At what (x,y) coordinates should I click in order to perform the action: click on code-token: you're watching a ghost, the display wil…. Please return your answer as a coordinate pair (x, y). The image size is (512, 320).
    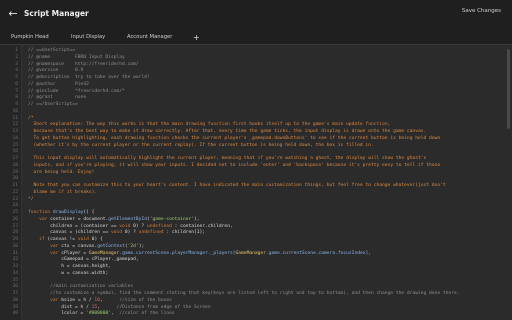
    Looking at the image, I should click on (345, 158).